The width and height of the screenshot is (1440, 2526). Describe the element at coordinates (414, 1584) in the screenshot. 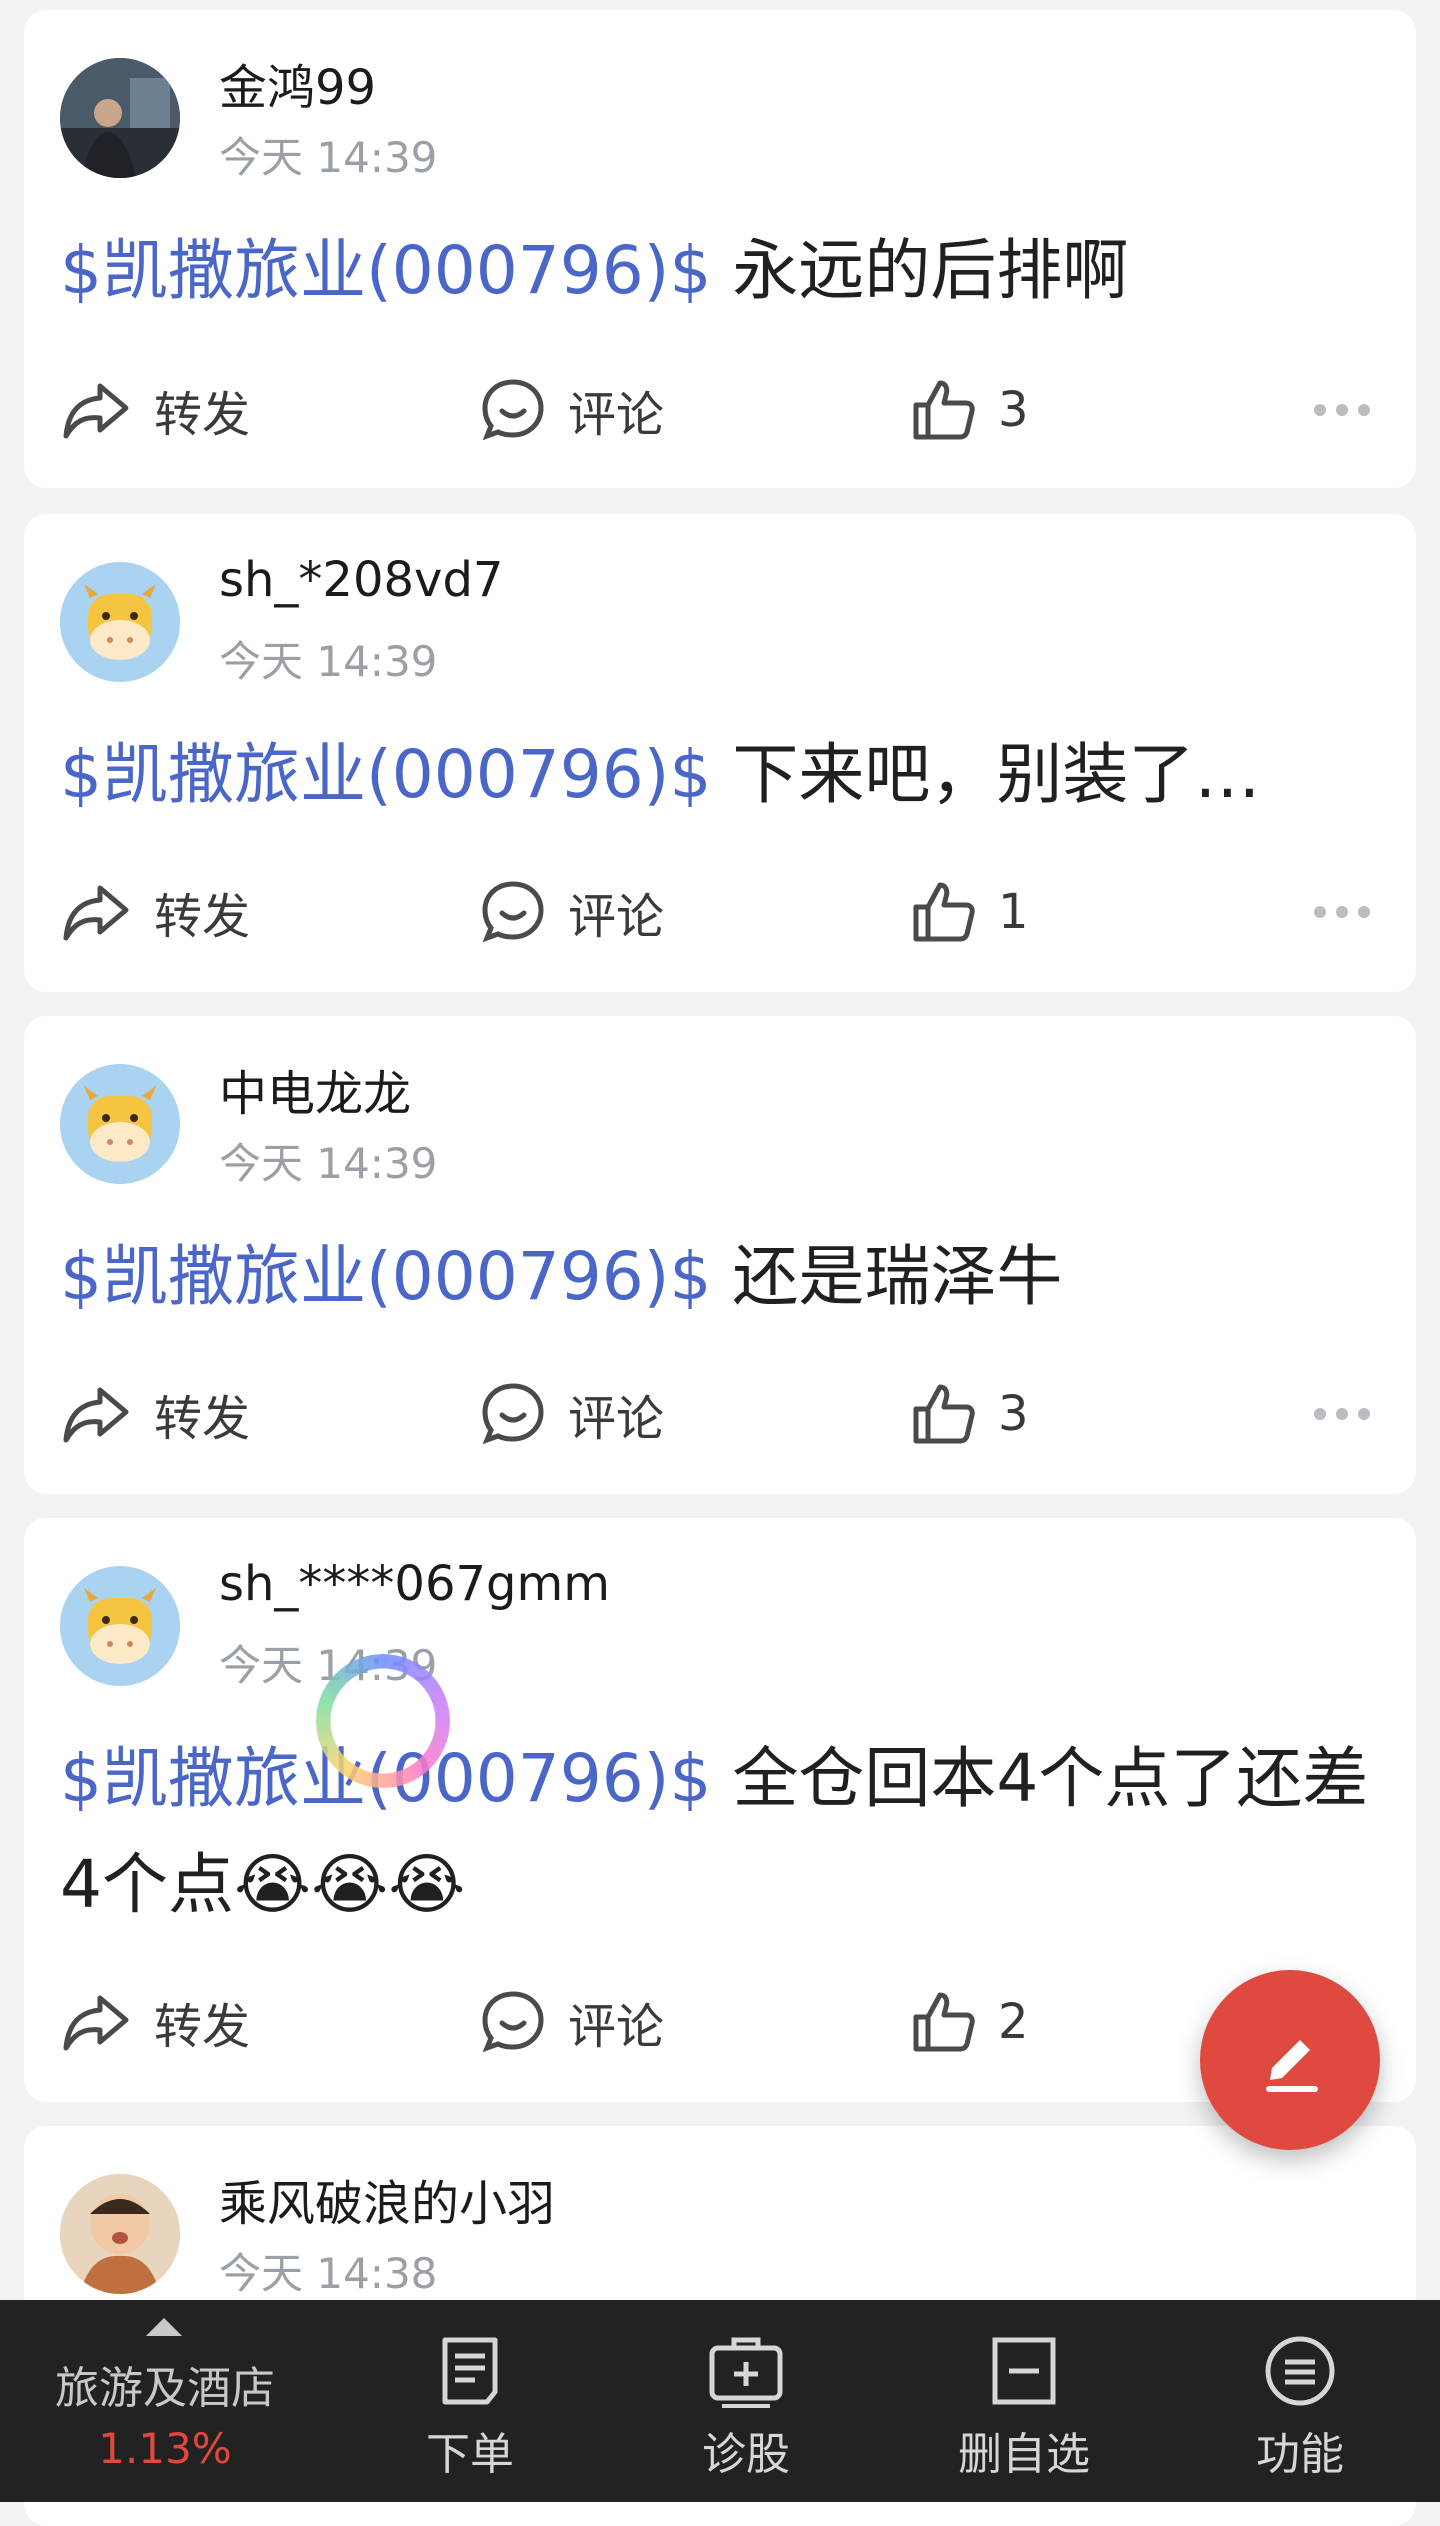

I see `username: sh_****067gmm` at that location.